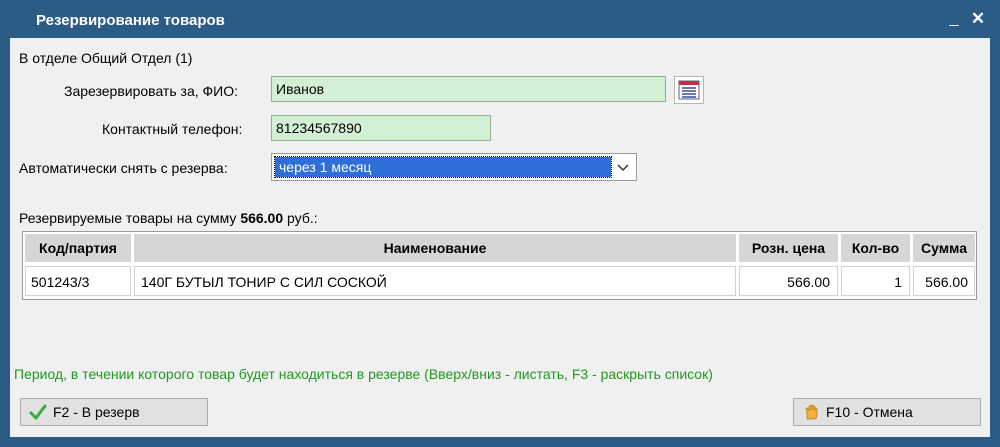  I want to click on column-header-sum: Сумма, so click(944, 248).